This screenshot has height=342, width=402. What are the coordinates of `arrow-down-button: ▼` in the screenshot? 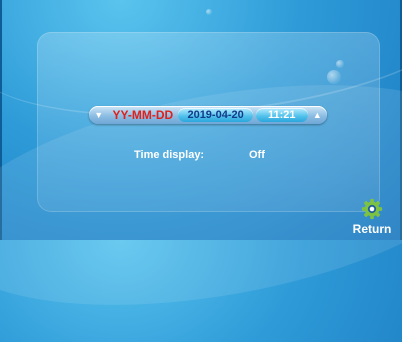 It's located at (98, 115).